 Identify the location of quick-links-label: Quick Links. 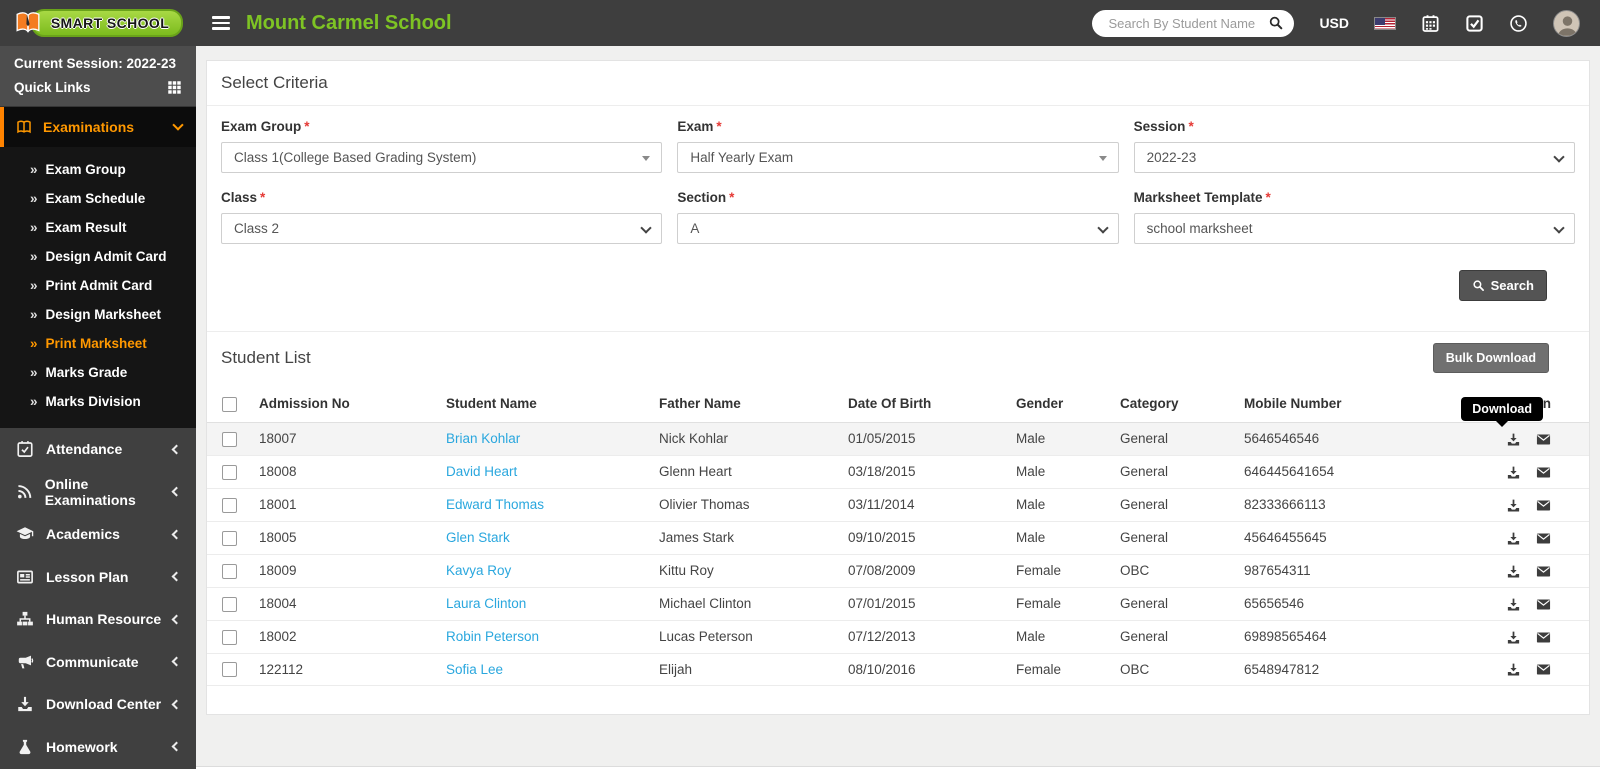
(52, 87).